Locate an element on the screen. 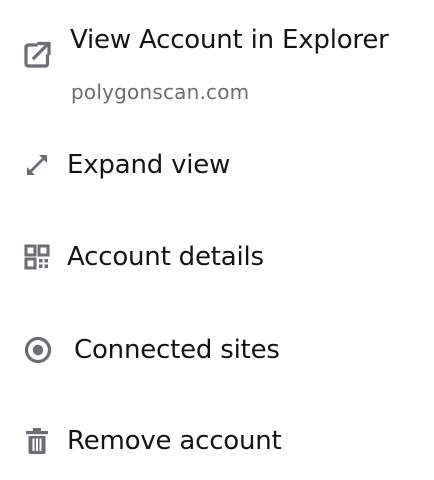 The height and width of the screenshot is (480, 434). menu-item-expand-view: Expand view is located at coordinates (217, 165).